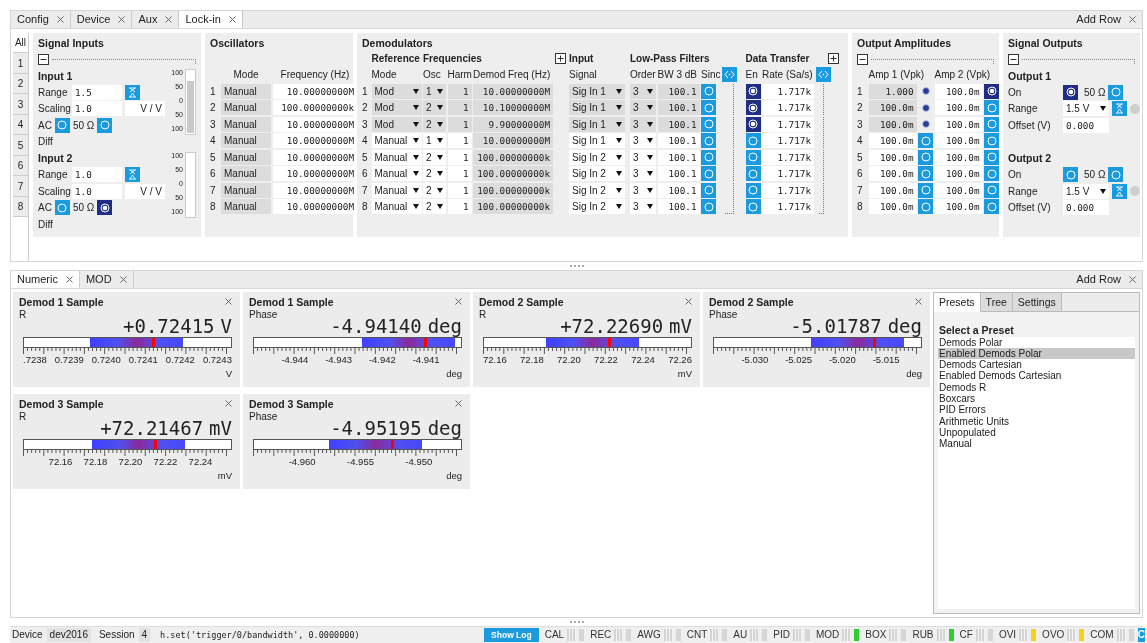 This screenshot has width=1147, height=643. Describe the element at coordinates (20, 186) in the screenshot. I see `side-tab: 7` at that location.